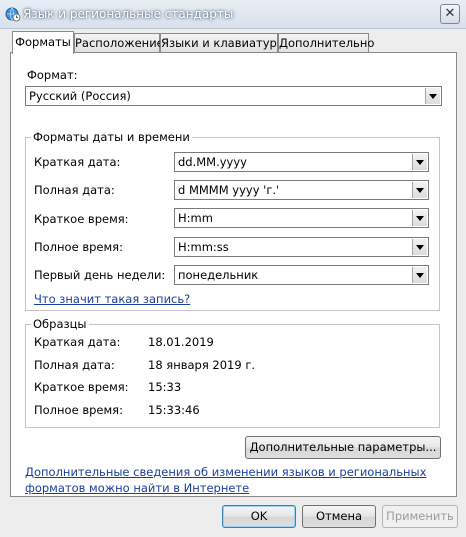  I want to click on short-date-label: Краткая дата:, so click(77, 162).